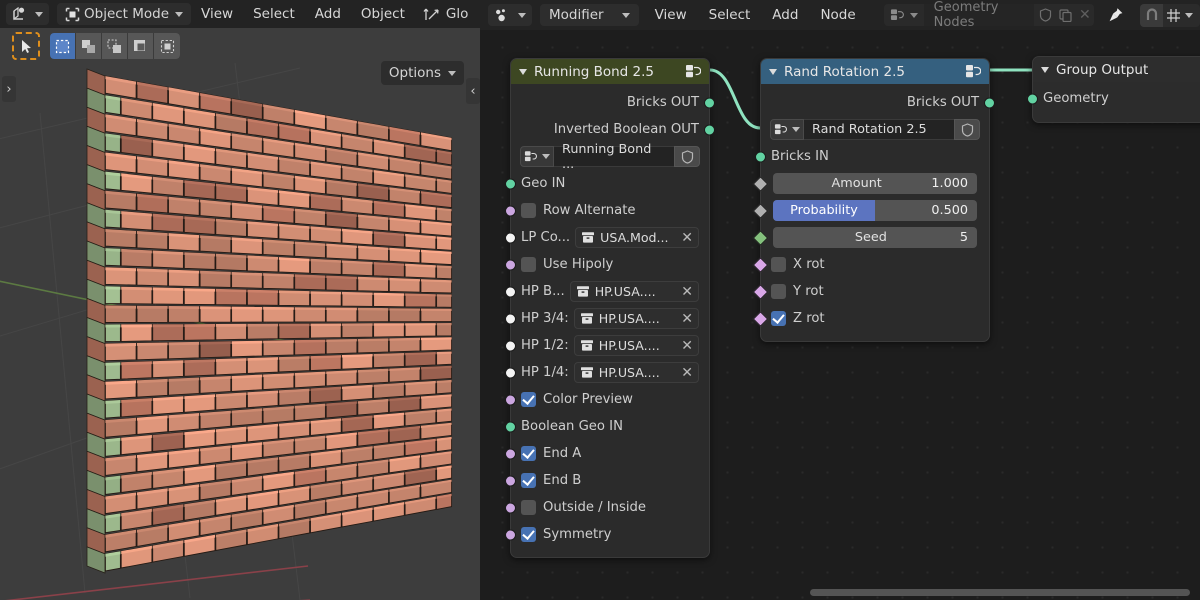  What do you see at coordinates (1173, 15) in the screenshot?
I see `snap-mode-button` at bounding box center [1173, 15].